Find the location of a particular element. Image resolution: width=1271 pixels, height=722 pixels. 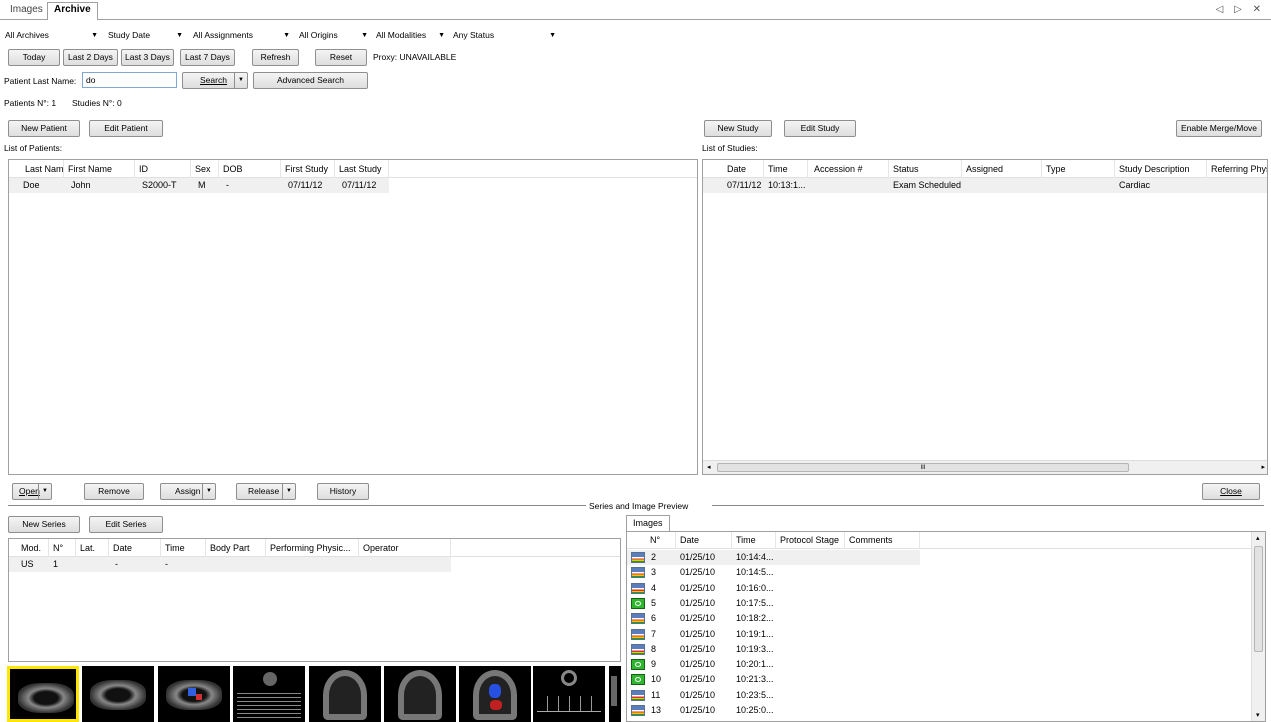

col-type: Type is located at coordinates (1078, 169).